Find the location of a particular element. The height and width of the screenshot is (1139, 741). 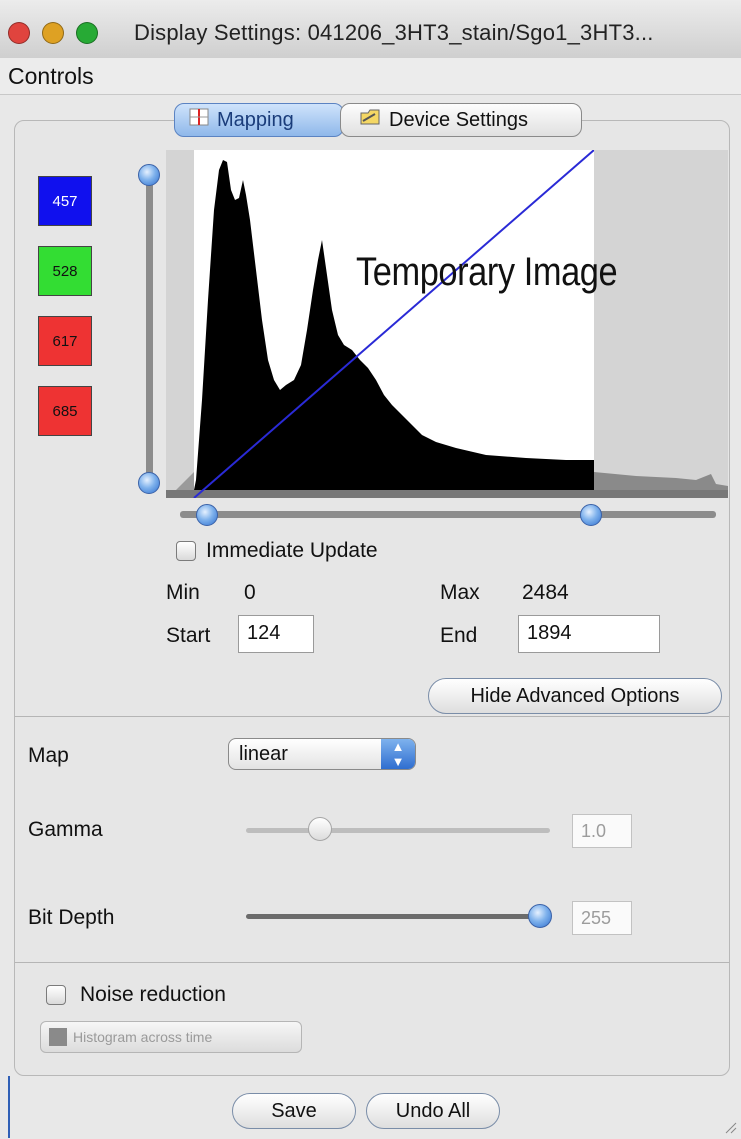

immediate-update-label: Immediate Update is located at coordinates (292, 550).